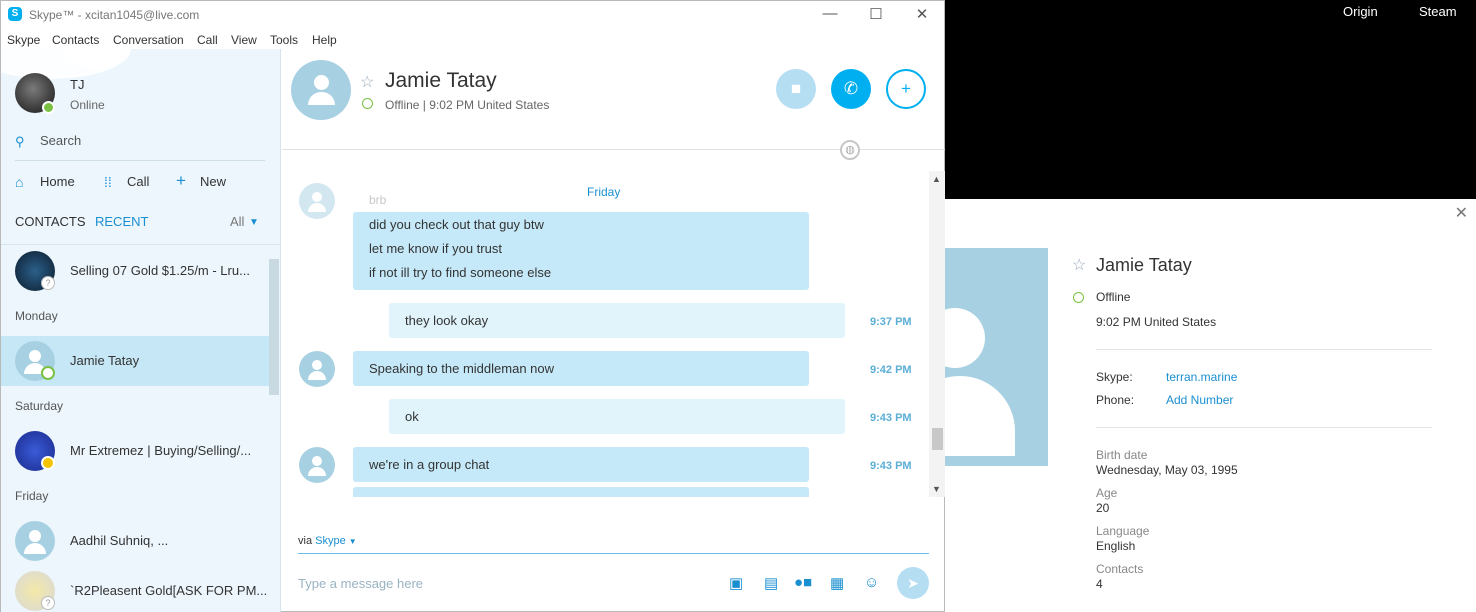  I want to click on group-label-saturday: Saturday, so click(39, 406).